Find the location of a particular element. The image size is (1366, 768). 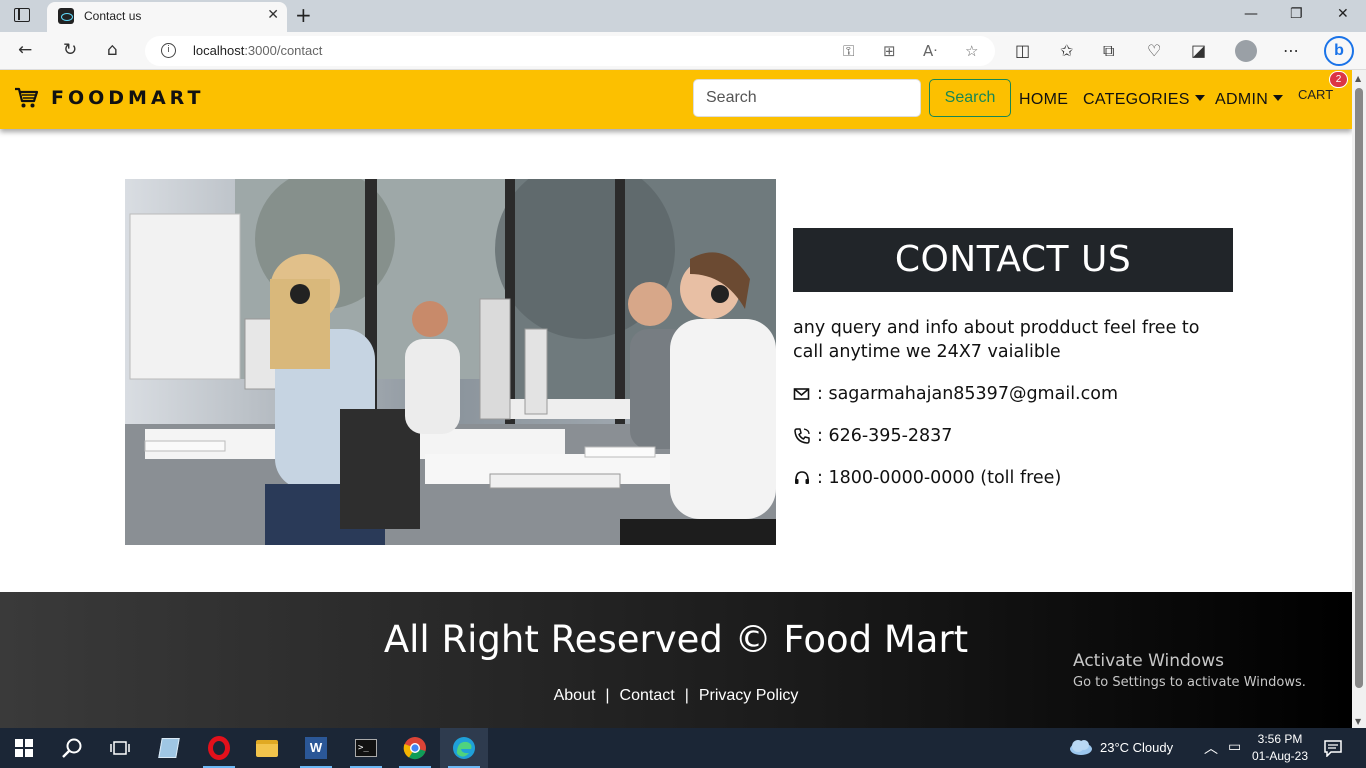

tab-actions-icon is located at coordinates (22, 15).